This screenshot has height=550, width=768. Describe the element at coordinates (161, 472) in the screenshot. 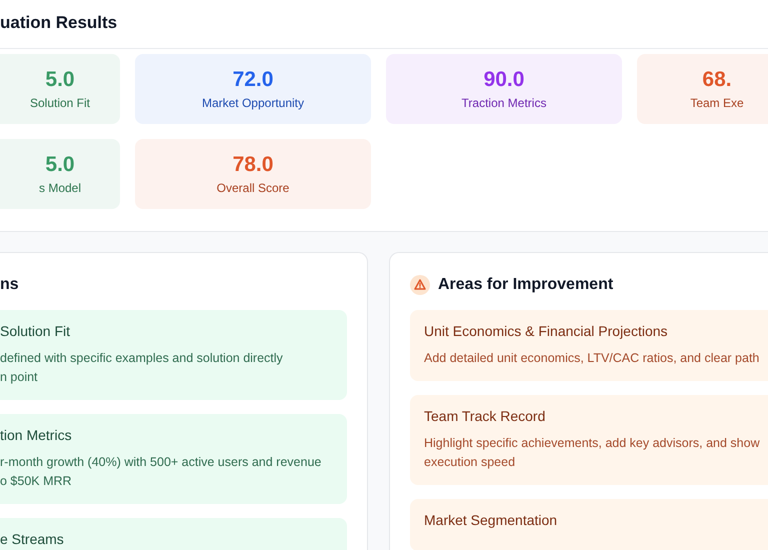

I see `item-description: r-month growth (40%) with 500+ active users and revenue o $50K MRR` at that location.